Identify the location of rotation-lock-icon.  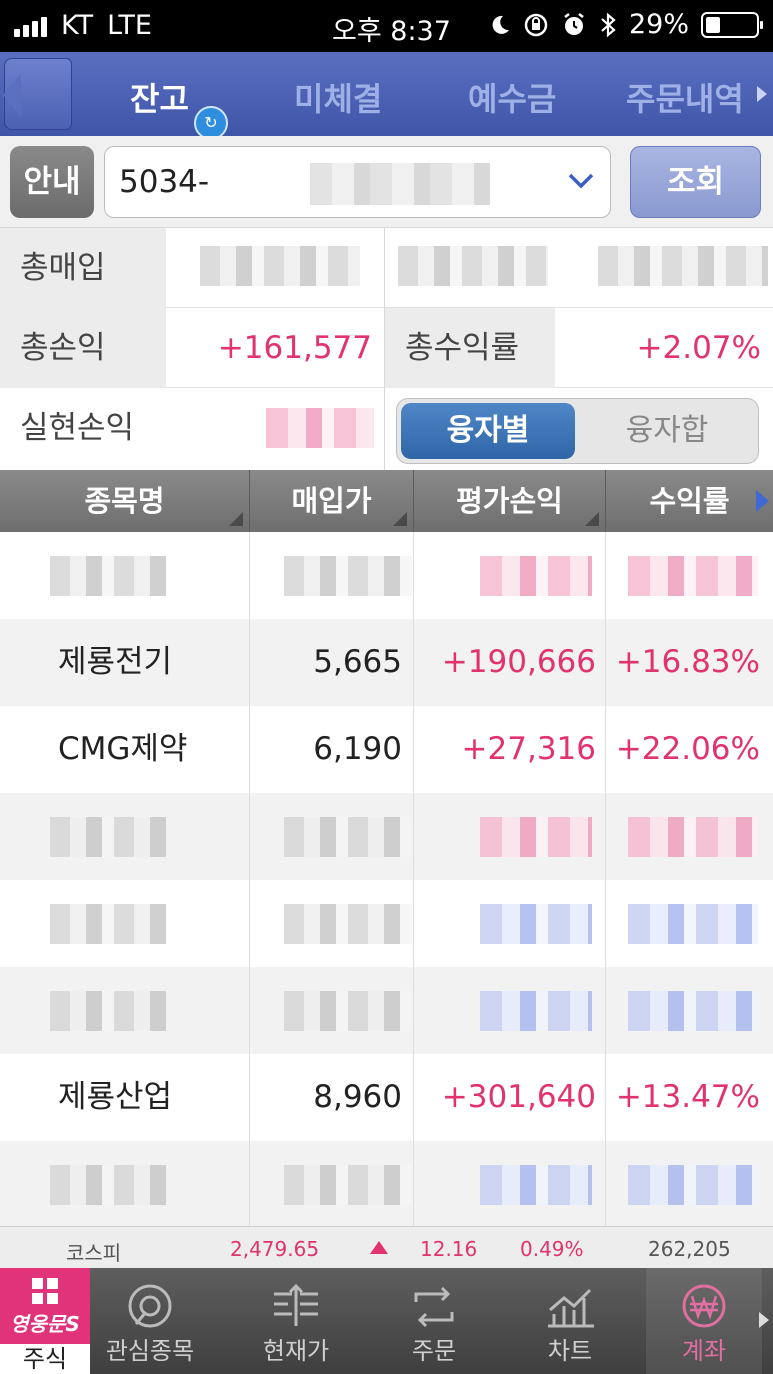
(536, 24).